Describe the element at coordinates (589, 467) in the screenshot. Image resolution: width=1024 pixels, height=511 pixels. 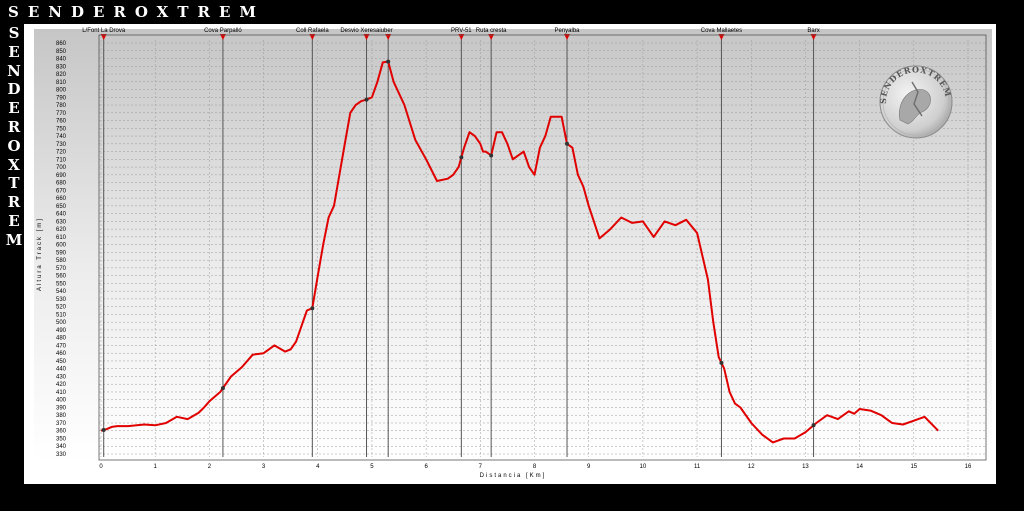
I see `x-tick-label: 9` at that location.